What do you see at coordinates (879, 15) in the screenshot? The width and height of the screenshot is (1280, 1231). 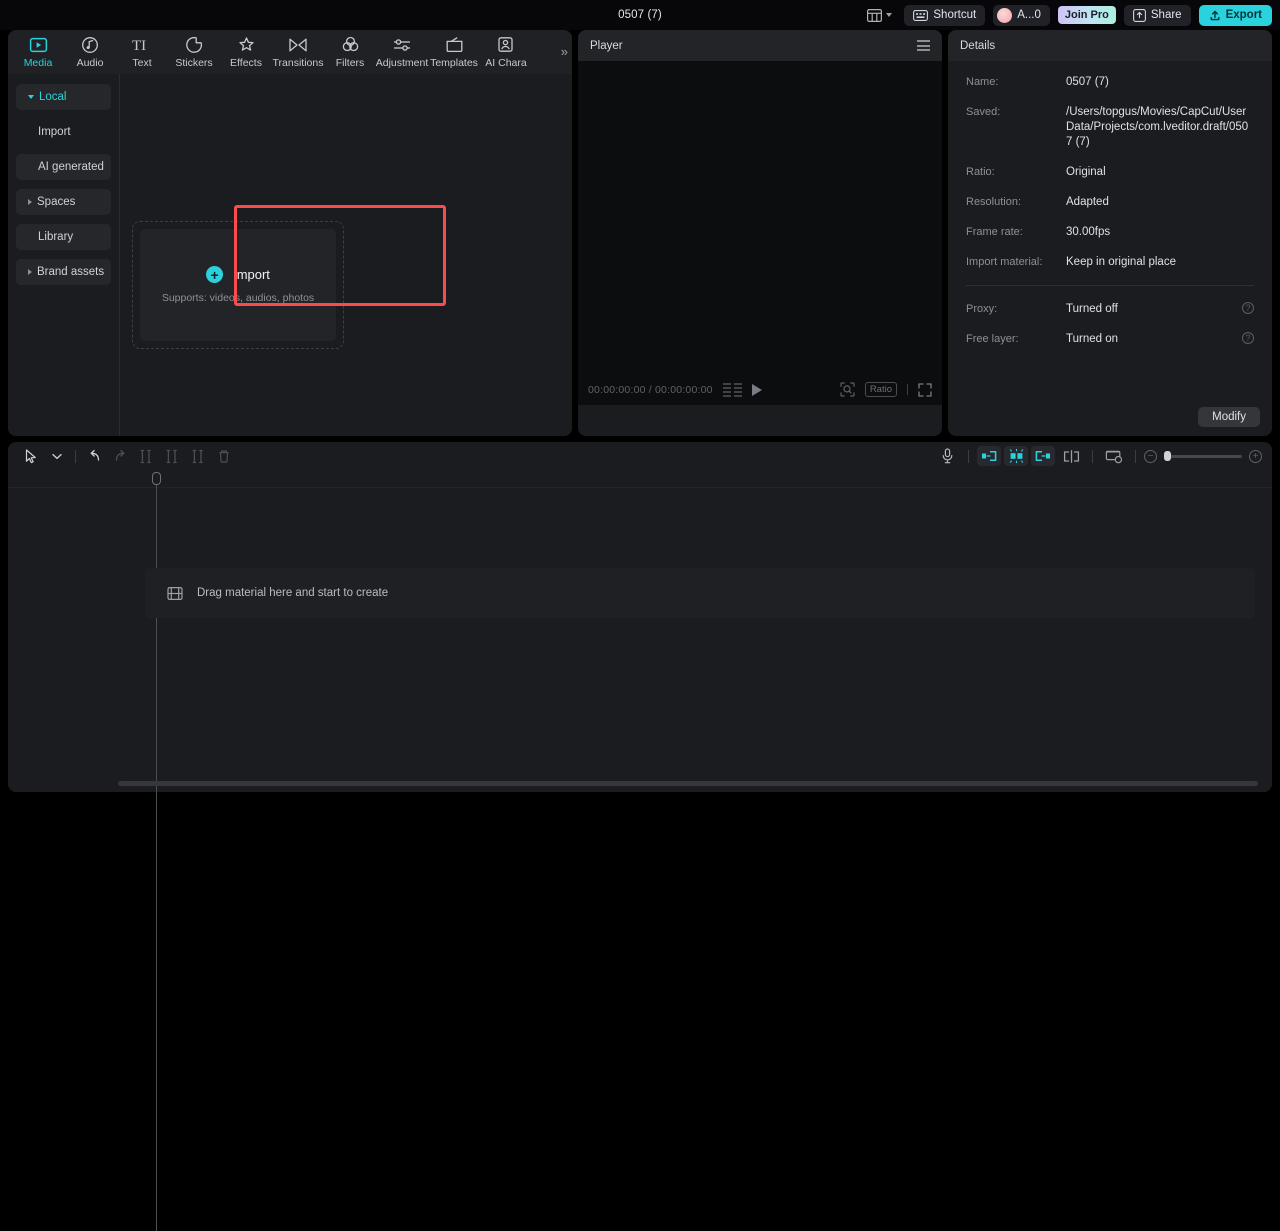 I see `layout-switch-button` at bounding box center [879, 15].